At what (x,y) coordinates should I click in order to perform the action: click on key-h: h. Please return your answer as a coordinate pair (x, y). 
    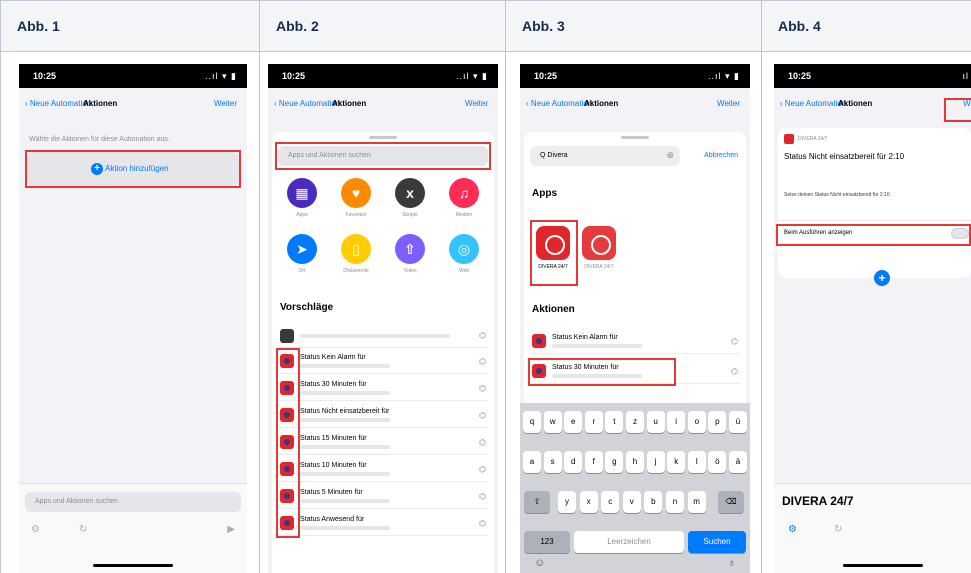
    Looking at the image, I should click on (635, 462).